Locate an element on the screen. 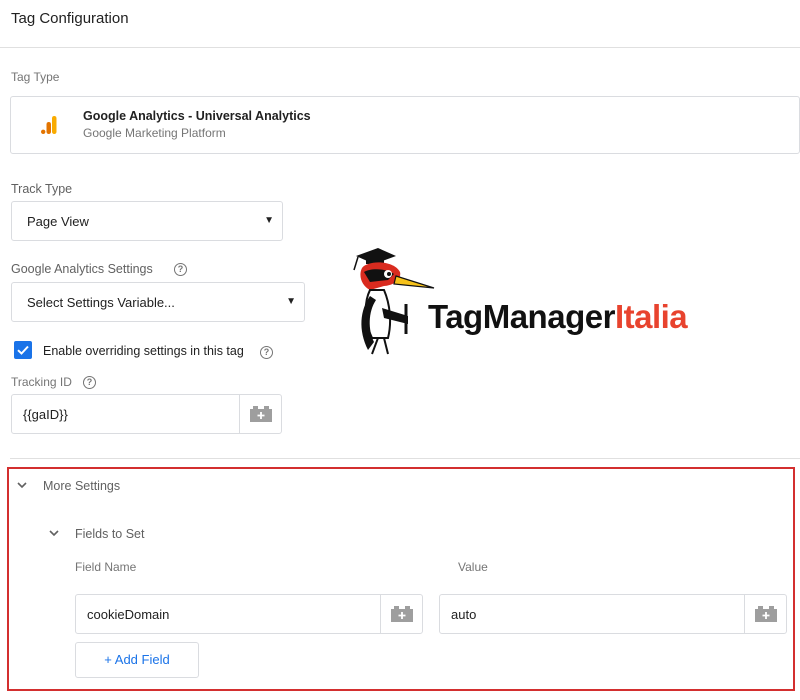 The image size is (800, 700). logo-wordmark: TagManagerItalia is located at coordinates (558, 317).